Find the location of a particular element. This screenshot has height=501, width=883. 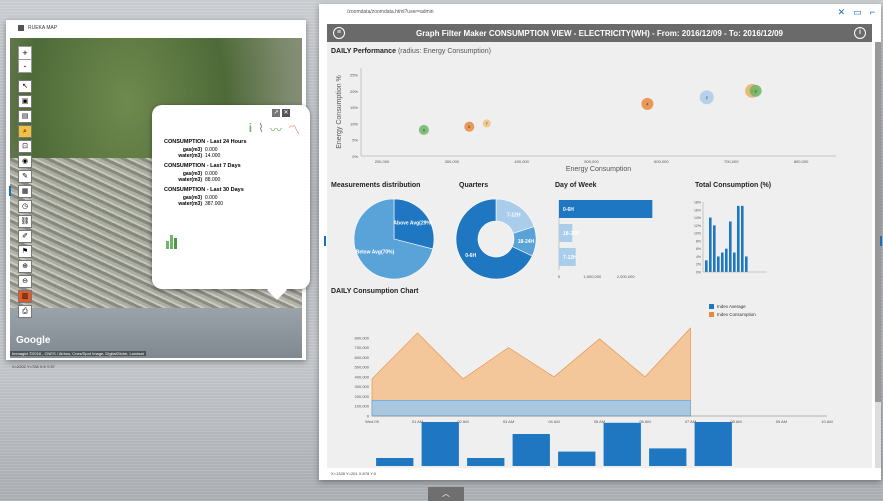

y-tick-label: 15% is located at coordinates (354, 107).